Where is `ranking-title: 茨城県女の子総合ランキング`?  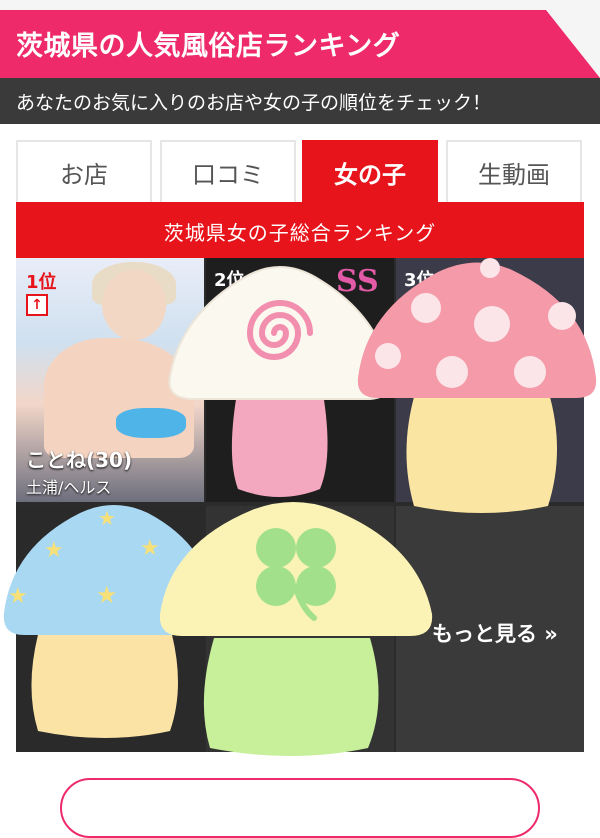 ranking-title: 茨城県女の子総合ランキング is located at coordinates (300, 233).